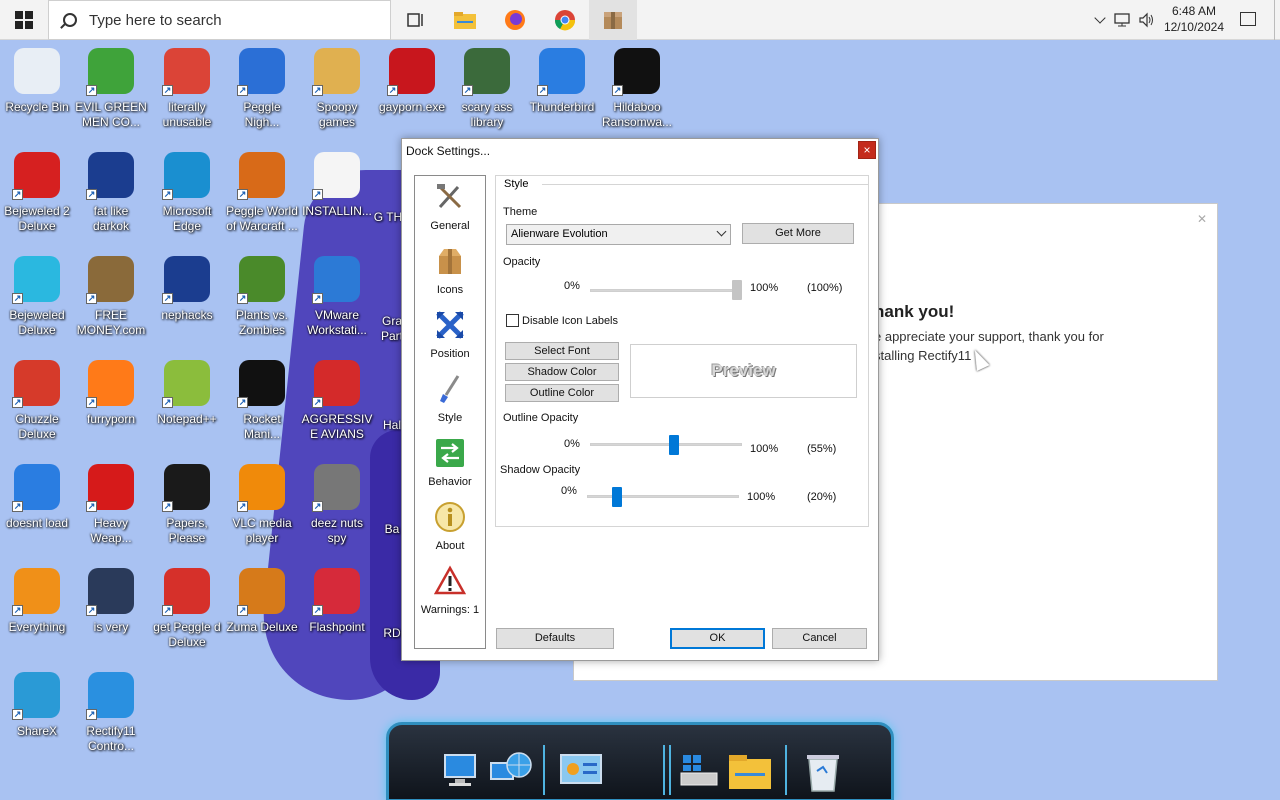  I want to click on desktop-icon: ↗ AGGRESSIVE AVIANS, so click(337, 401).